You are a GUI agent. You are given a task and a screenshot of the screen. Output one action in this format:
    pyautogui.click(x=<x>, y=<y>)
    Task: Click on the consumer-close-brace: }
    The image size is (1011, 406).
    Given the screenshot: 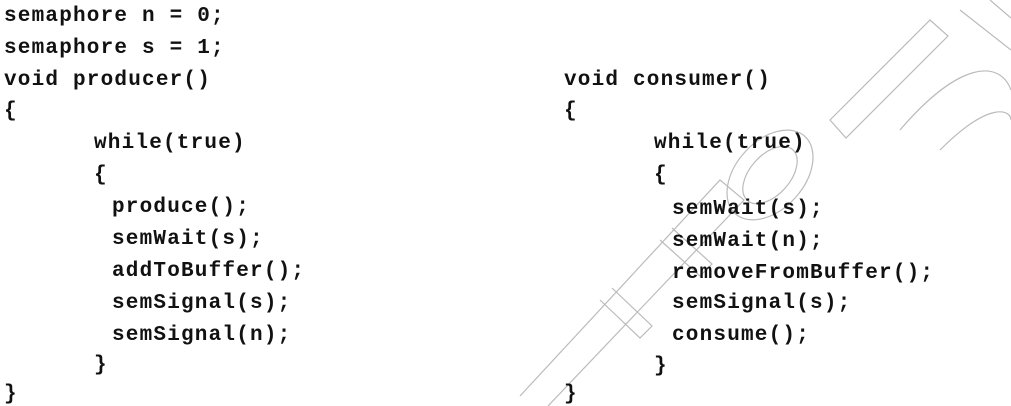 What is the action you would take?
    pyautogui.click(x=571, y=394)
    